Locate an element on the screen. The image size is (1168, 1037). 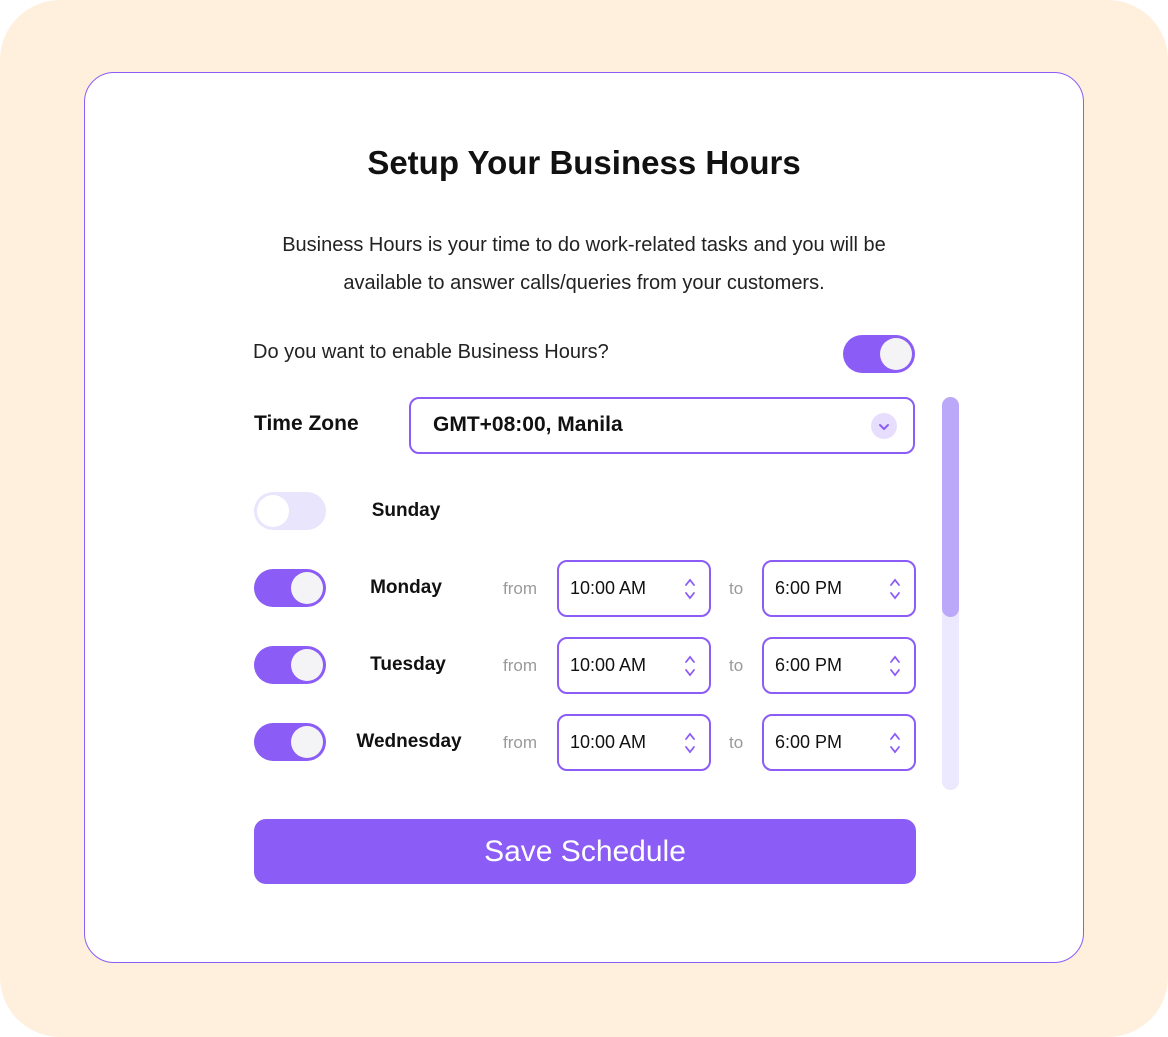
scrollbar-thumb is located at coordinates (950, 507).